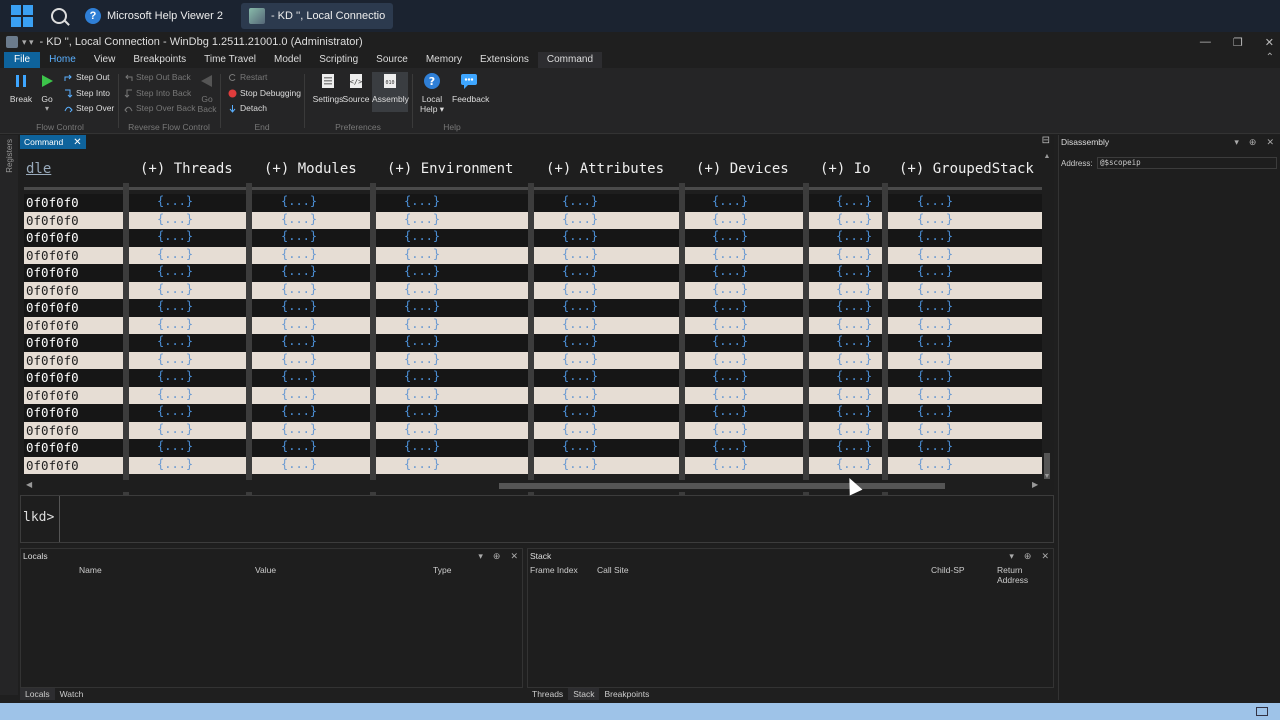 Image resolution: width=1280 pixels, height=720 pixels. I want to click on tab-command: Command, so click(570, 60).